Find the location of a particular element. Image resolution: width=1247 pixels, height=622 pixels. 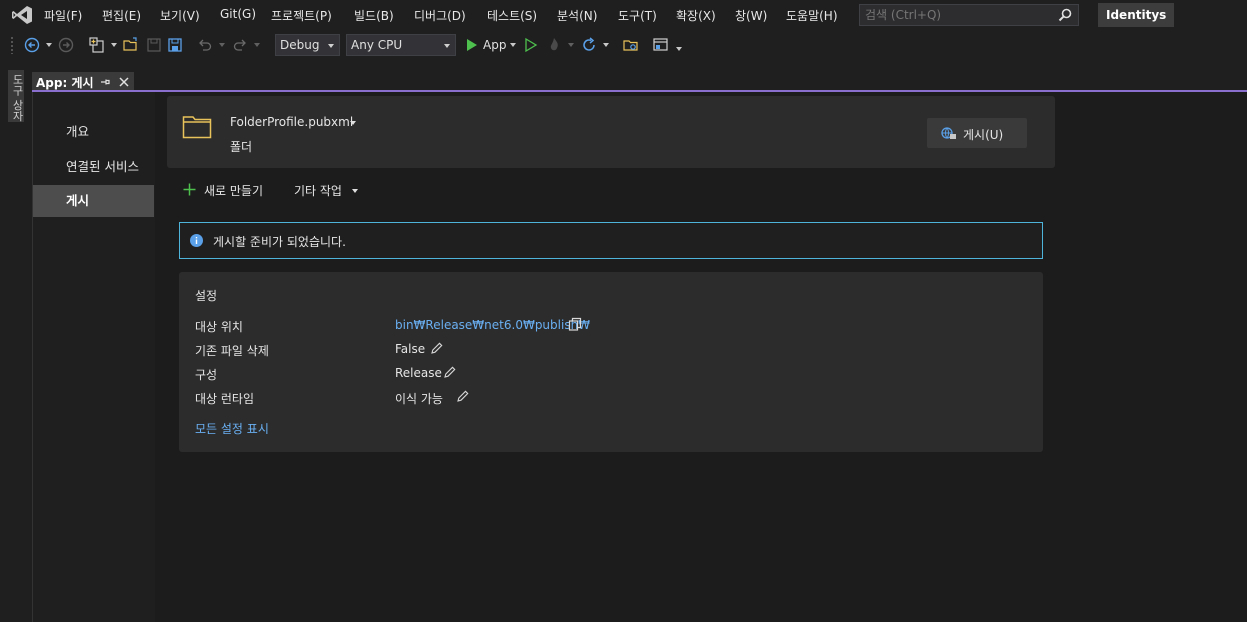

refresh-icon is located at coordinates (589, 45).